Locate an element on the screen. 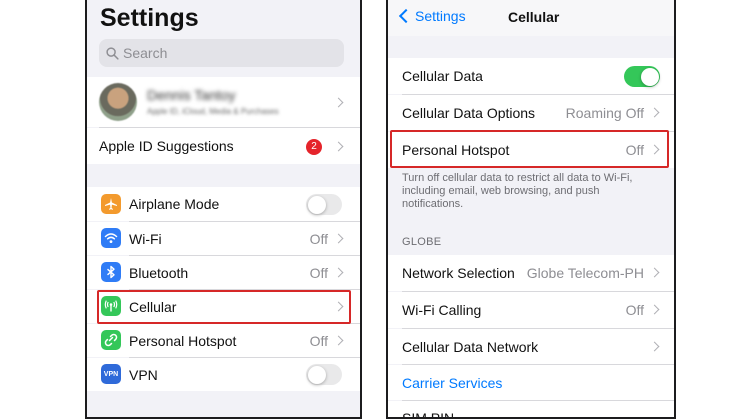  carrier-services-link: Carrier Services is located at coordinates (531, 382).